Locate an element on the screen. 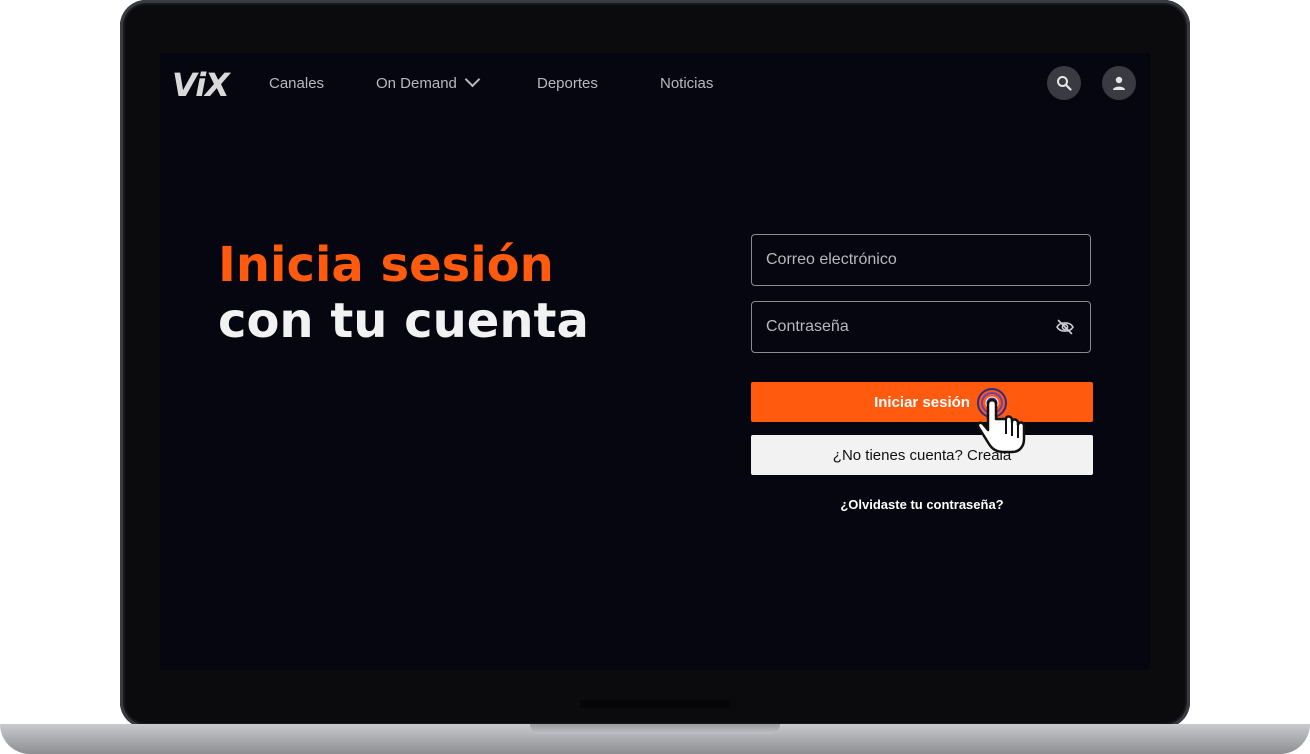 The width and height of the screenshot is (1310, 754). account-button is located at coordinates (1119, 83).